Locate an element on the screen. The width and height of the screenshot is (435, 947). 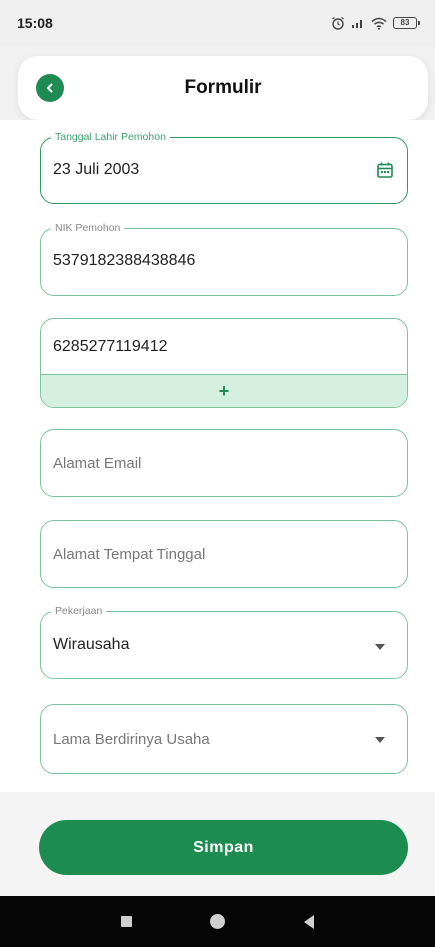
add-phone-button: + is located at coordinates (224, 390).